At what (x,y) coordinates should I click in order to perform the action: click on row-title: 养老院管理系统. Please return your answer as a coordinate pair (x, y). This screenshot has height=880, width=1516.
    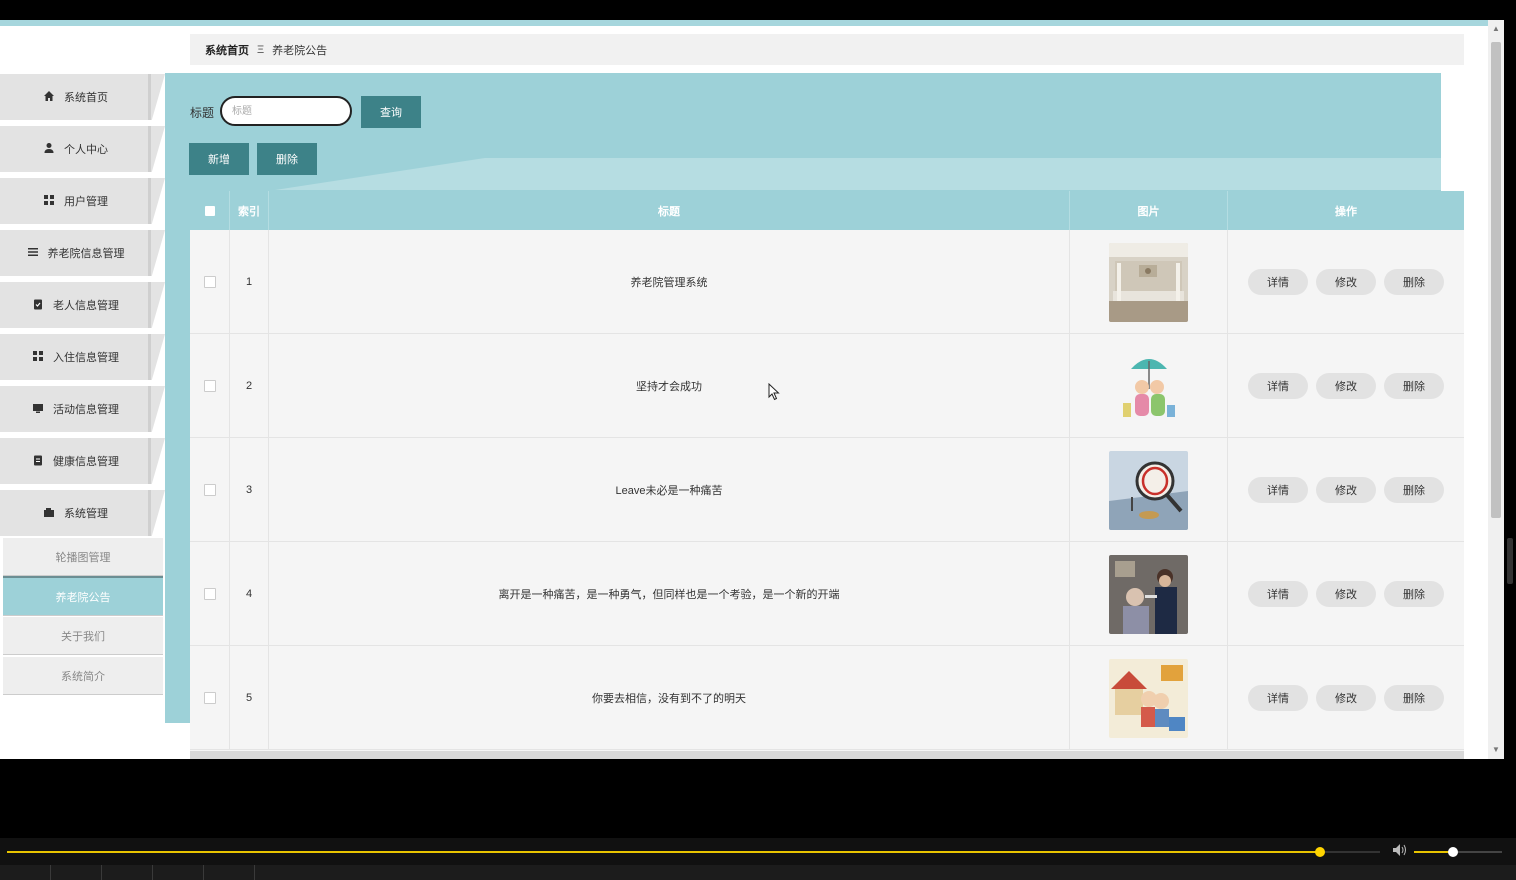
    Looking at the image, I should click on (669, 282).